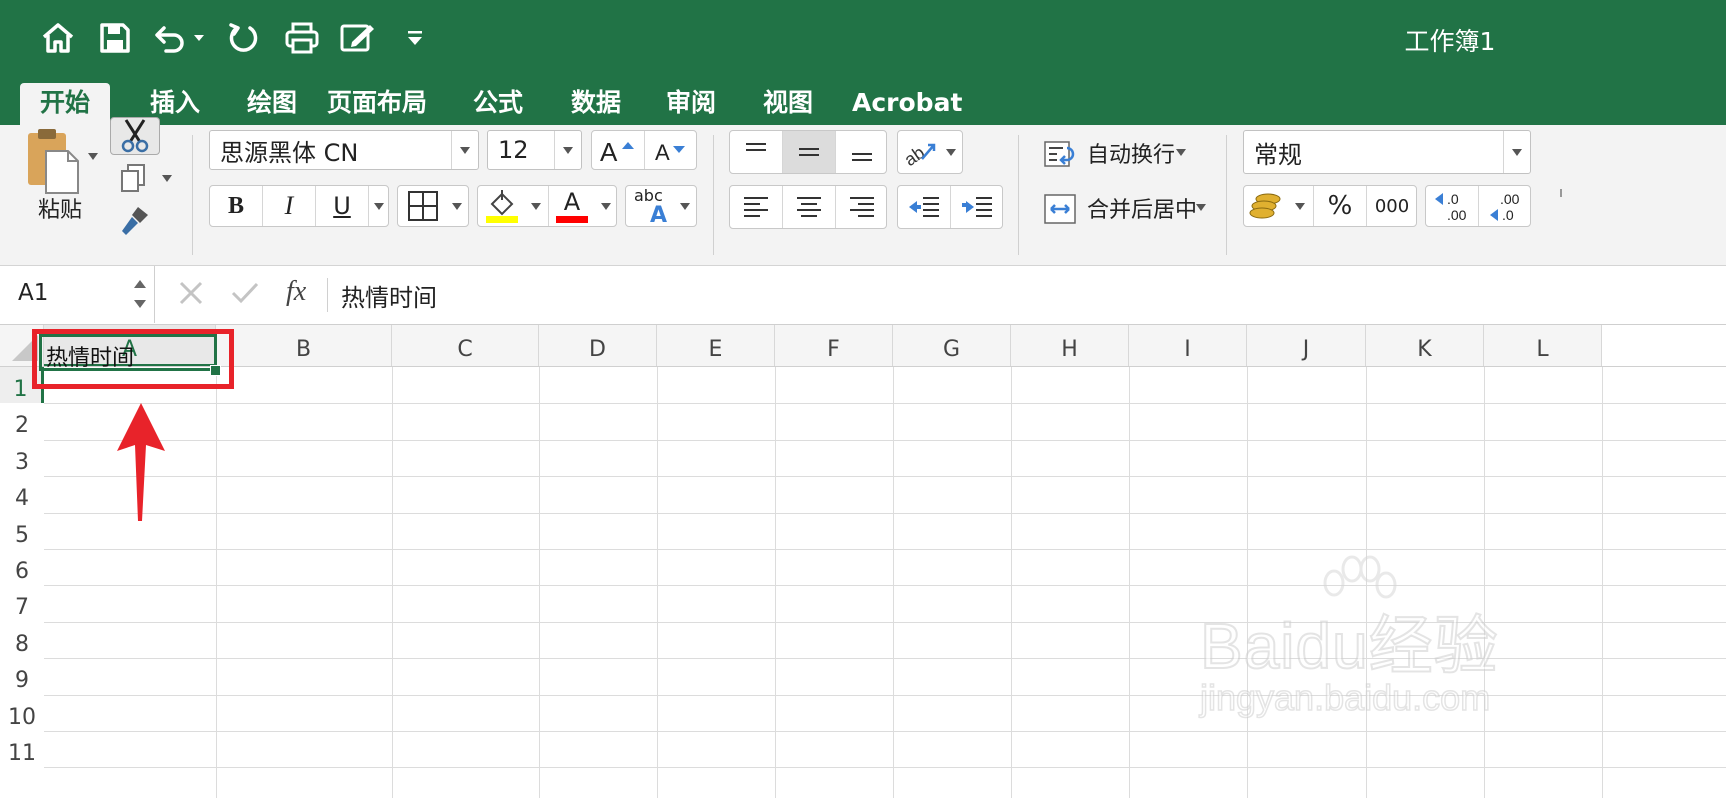 This screenshot has height=798, width=1726. I want to click on align-left-button, so click(756, 207).